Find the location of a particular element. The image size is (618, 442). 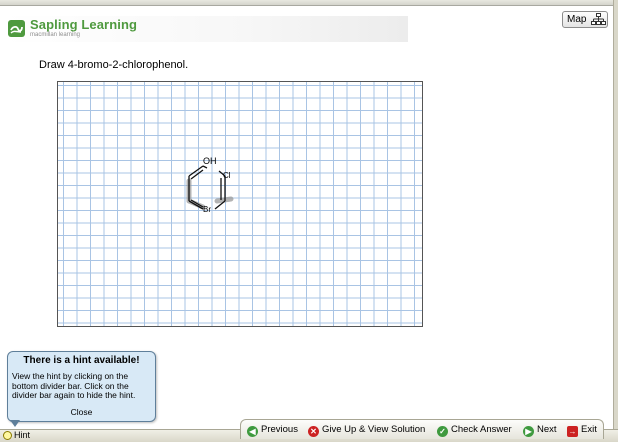

brand-name: Sapling Learning is located at coordinates (84, 24).